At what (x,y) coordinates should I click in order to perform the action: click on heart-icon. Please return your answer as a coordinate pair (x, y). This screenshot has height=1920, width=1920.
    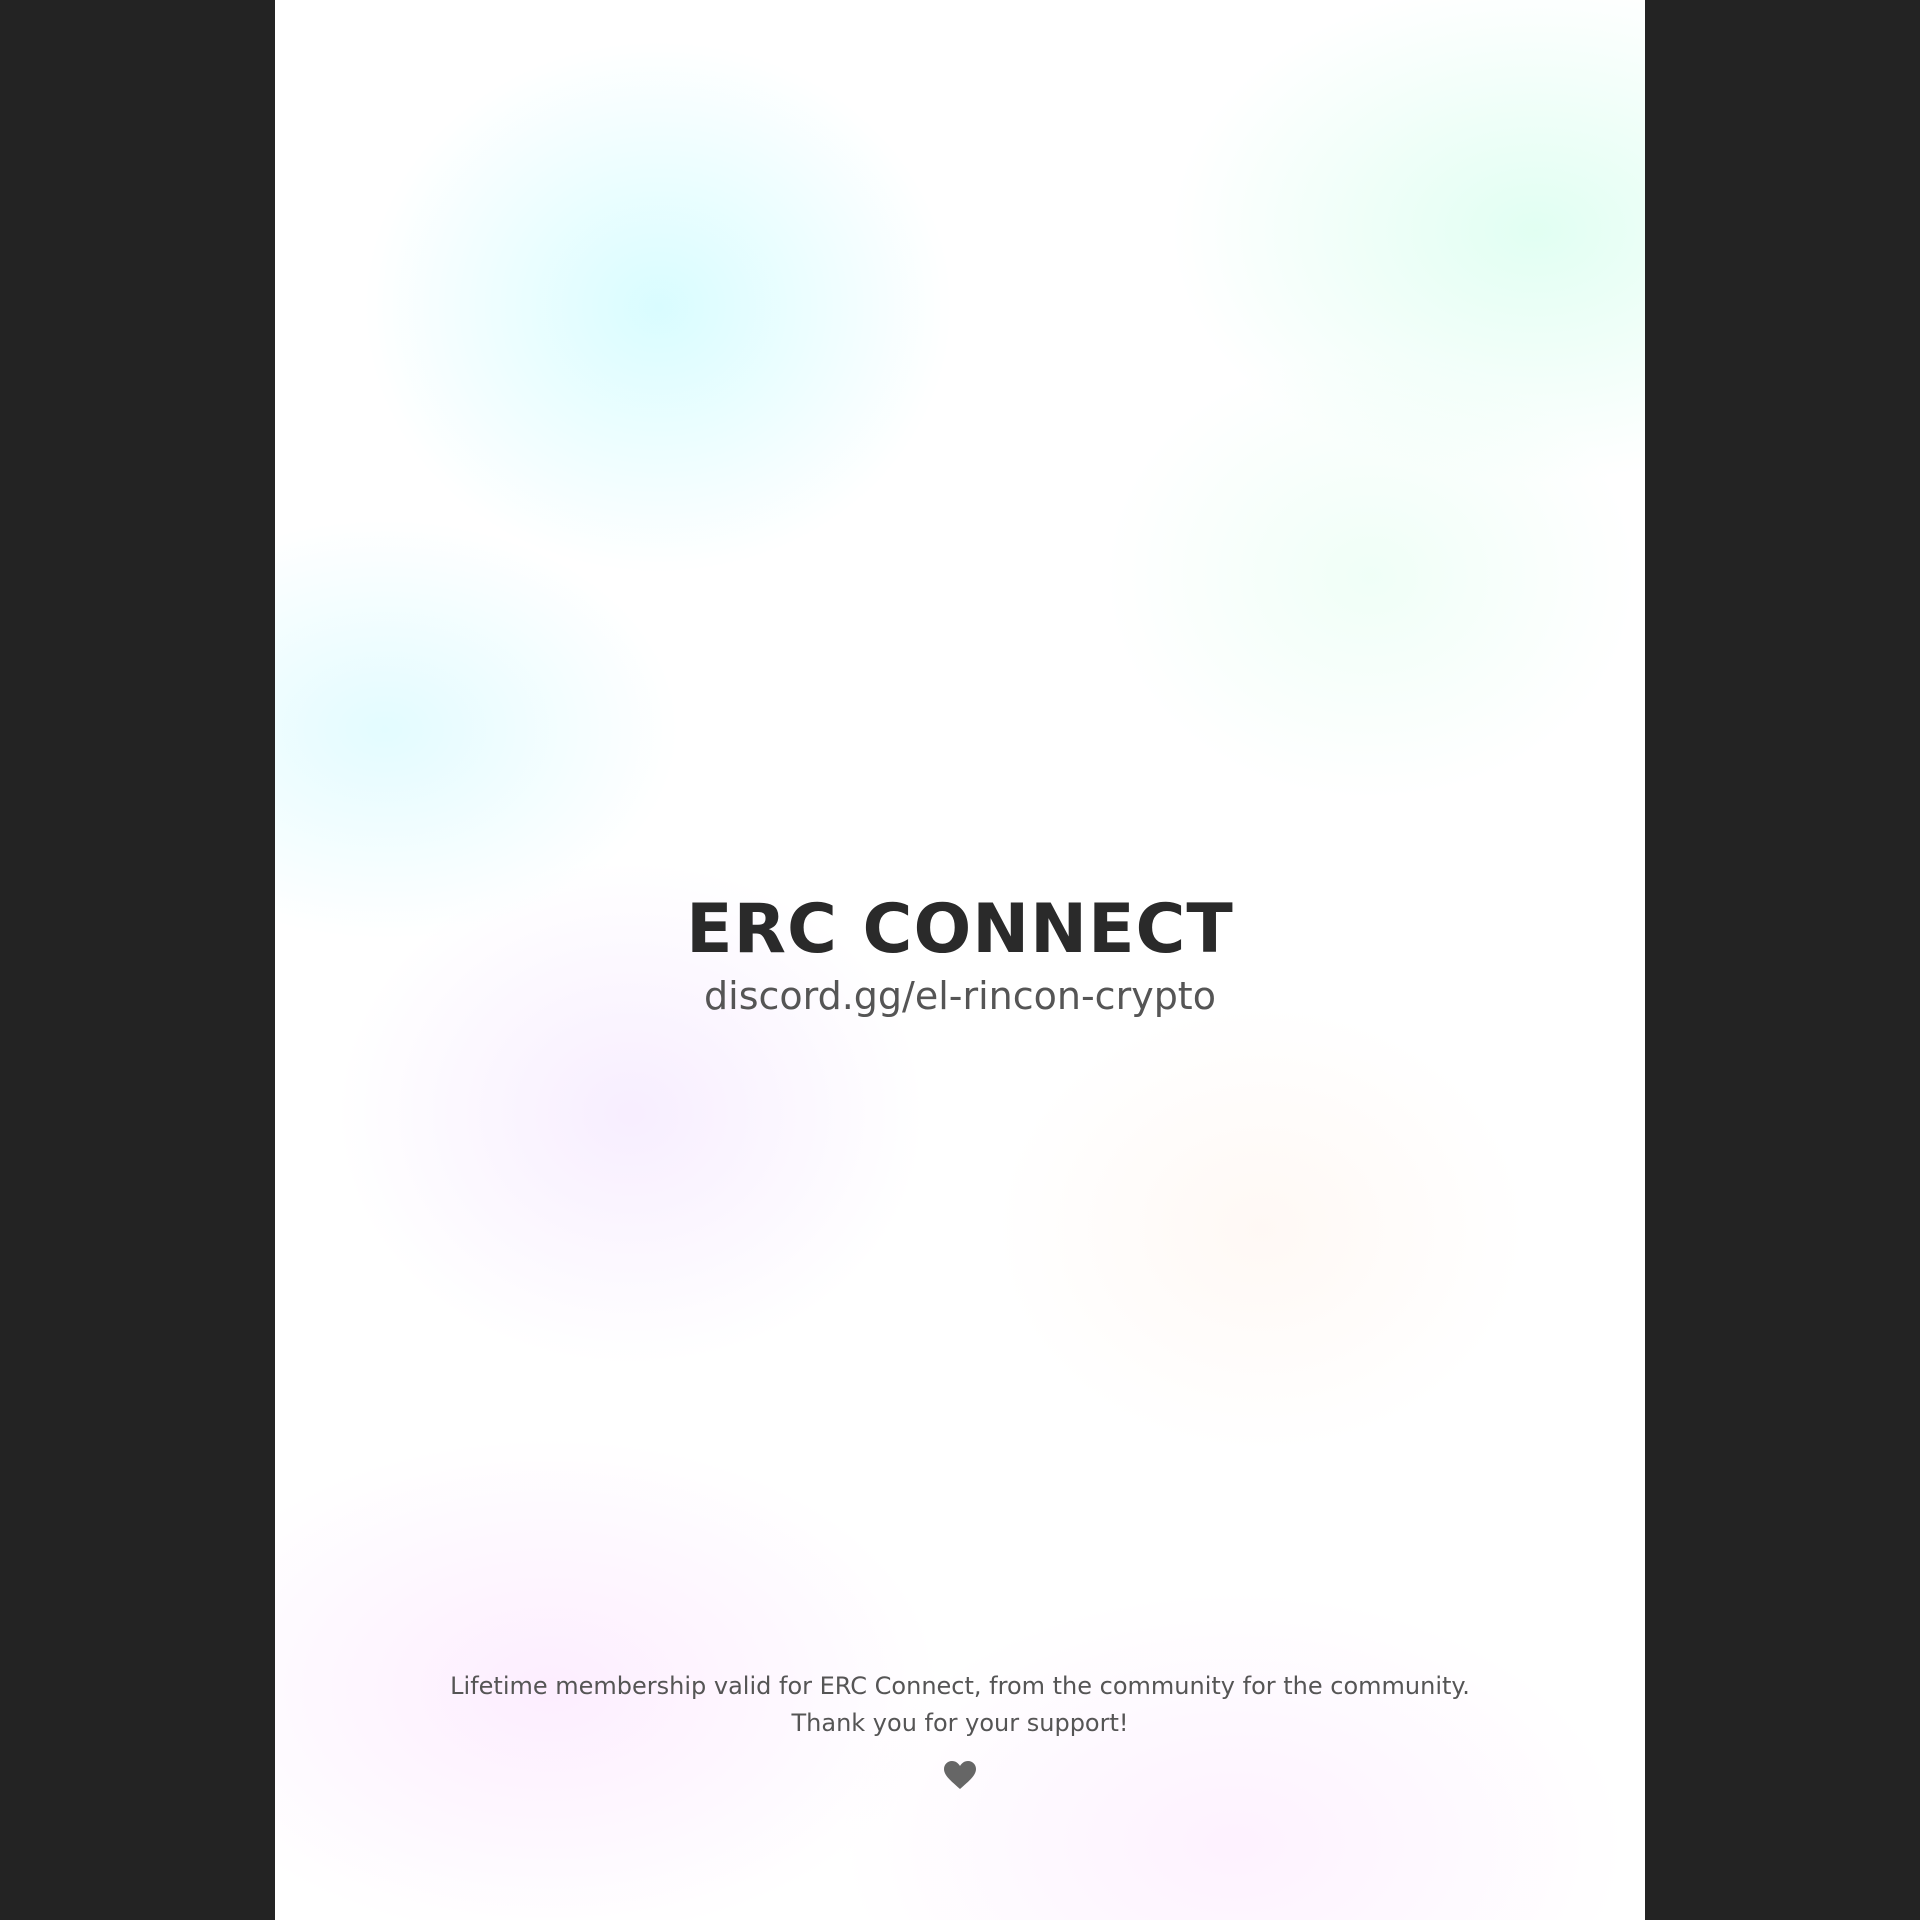
    Looking at the image, I should click on (960, 1775).